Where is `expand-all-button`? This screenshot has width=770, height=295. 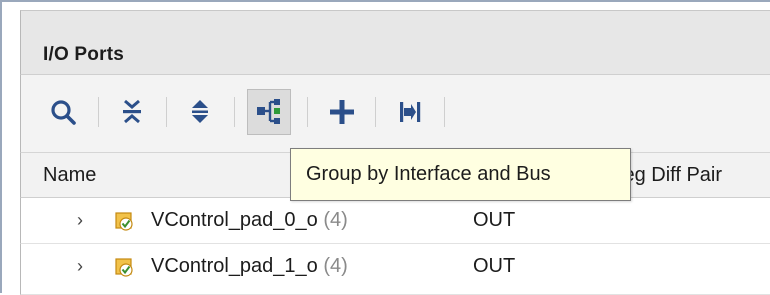 expand-all-button is located at coordinates (200, 112).